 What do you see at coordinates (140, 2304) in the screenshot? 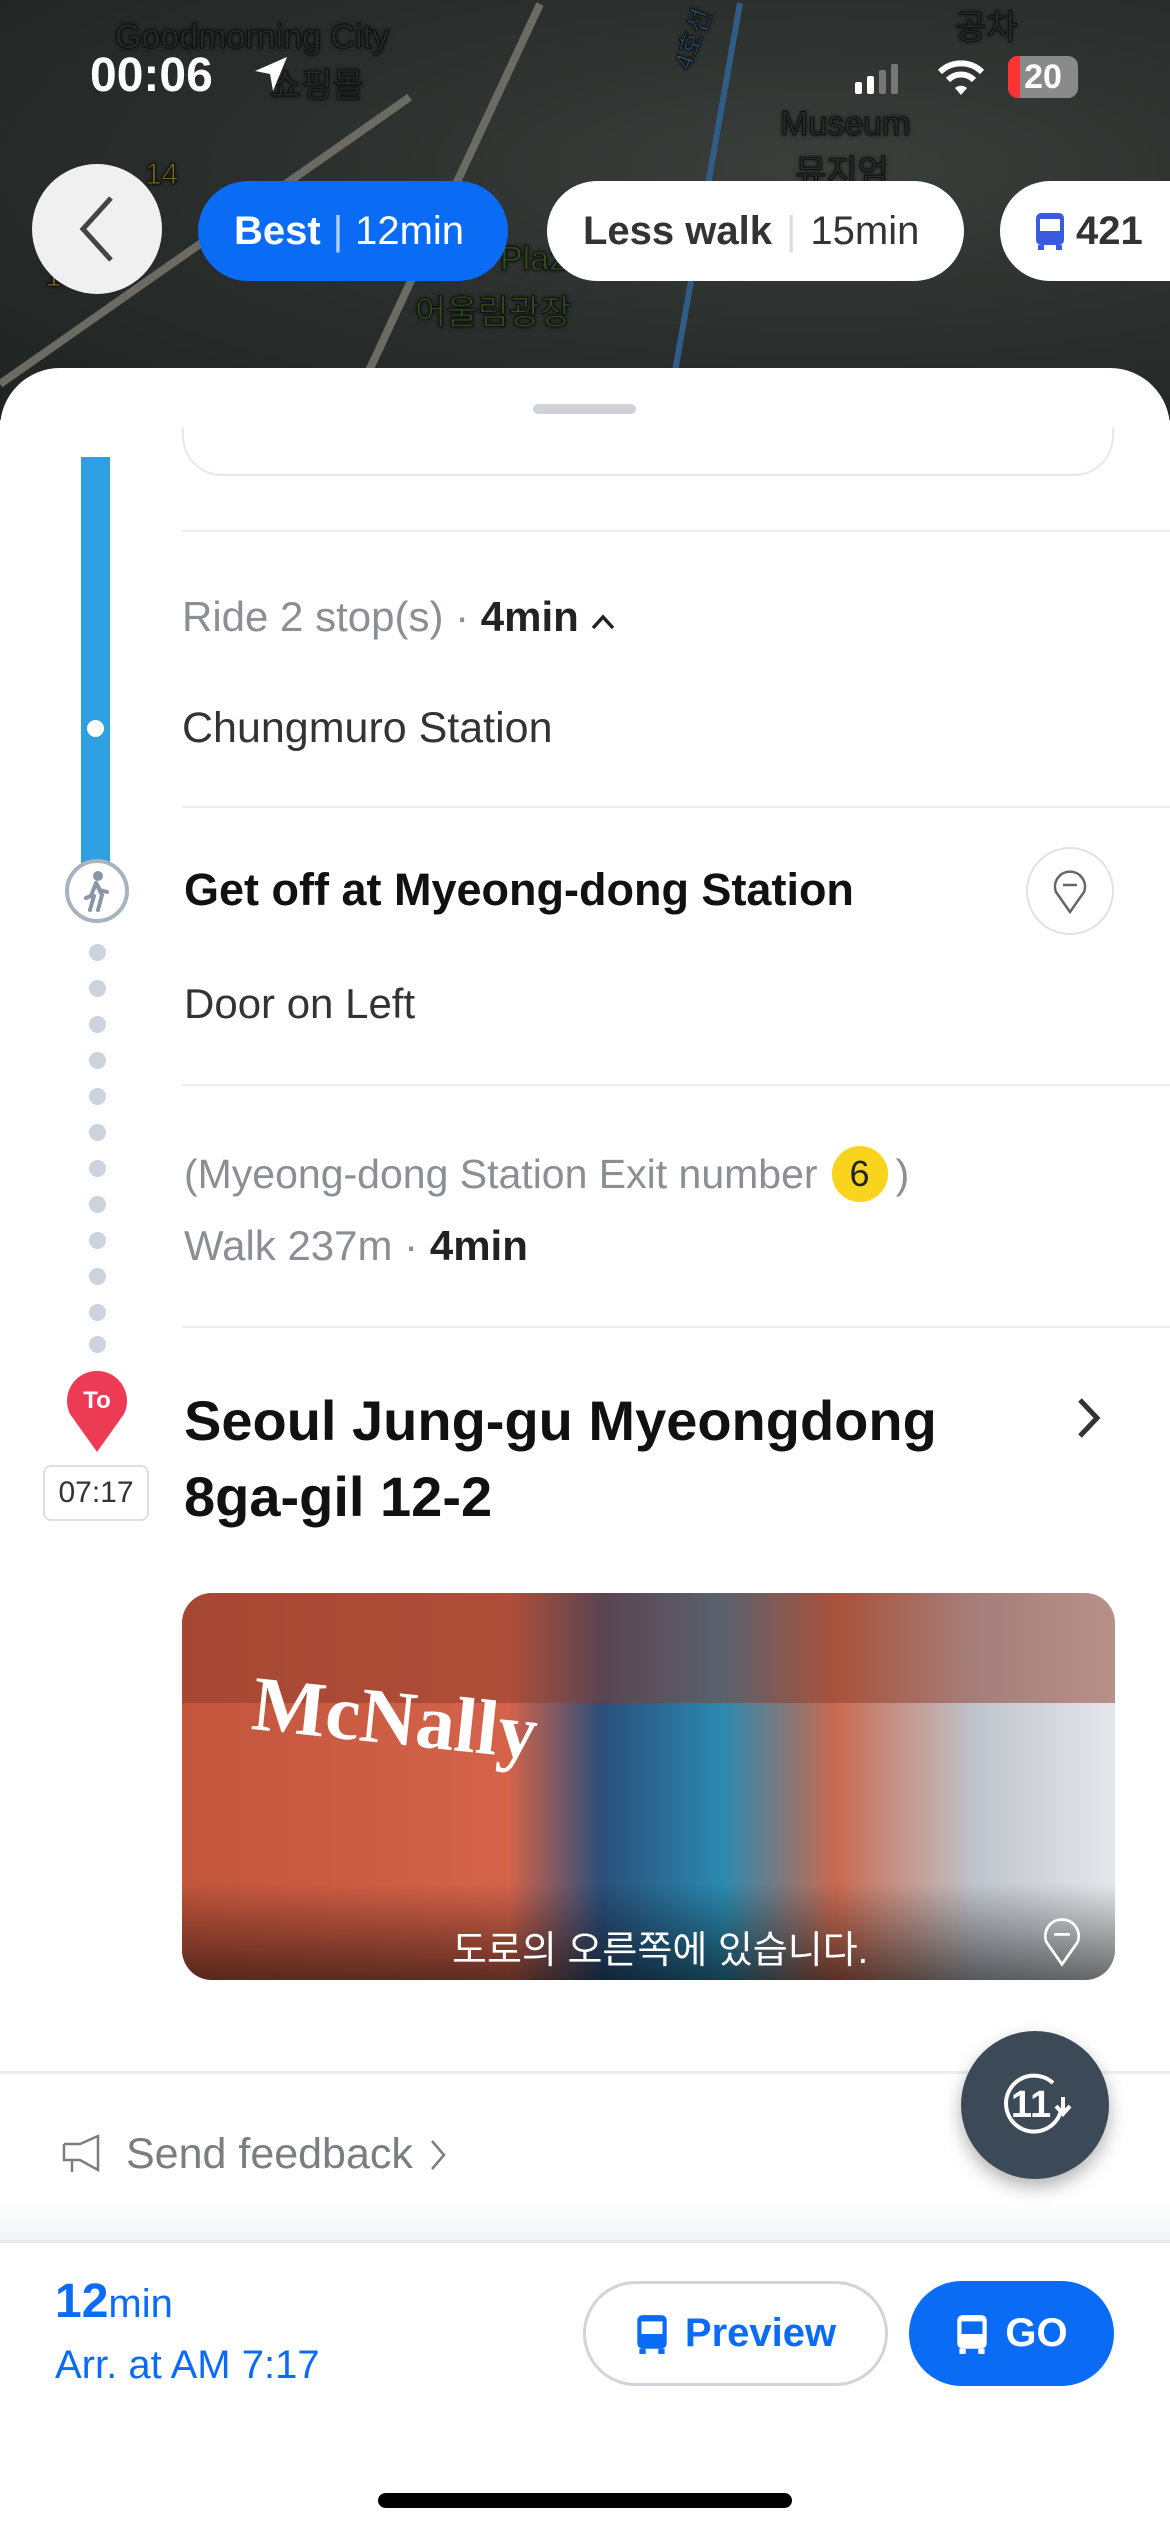
I see `duration-unit: min` at bounding box center [140, 2304].